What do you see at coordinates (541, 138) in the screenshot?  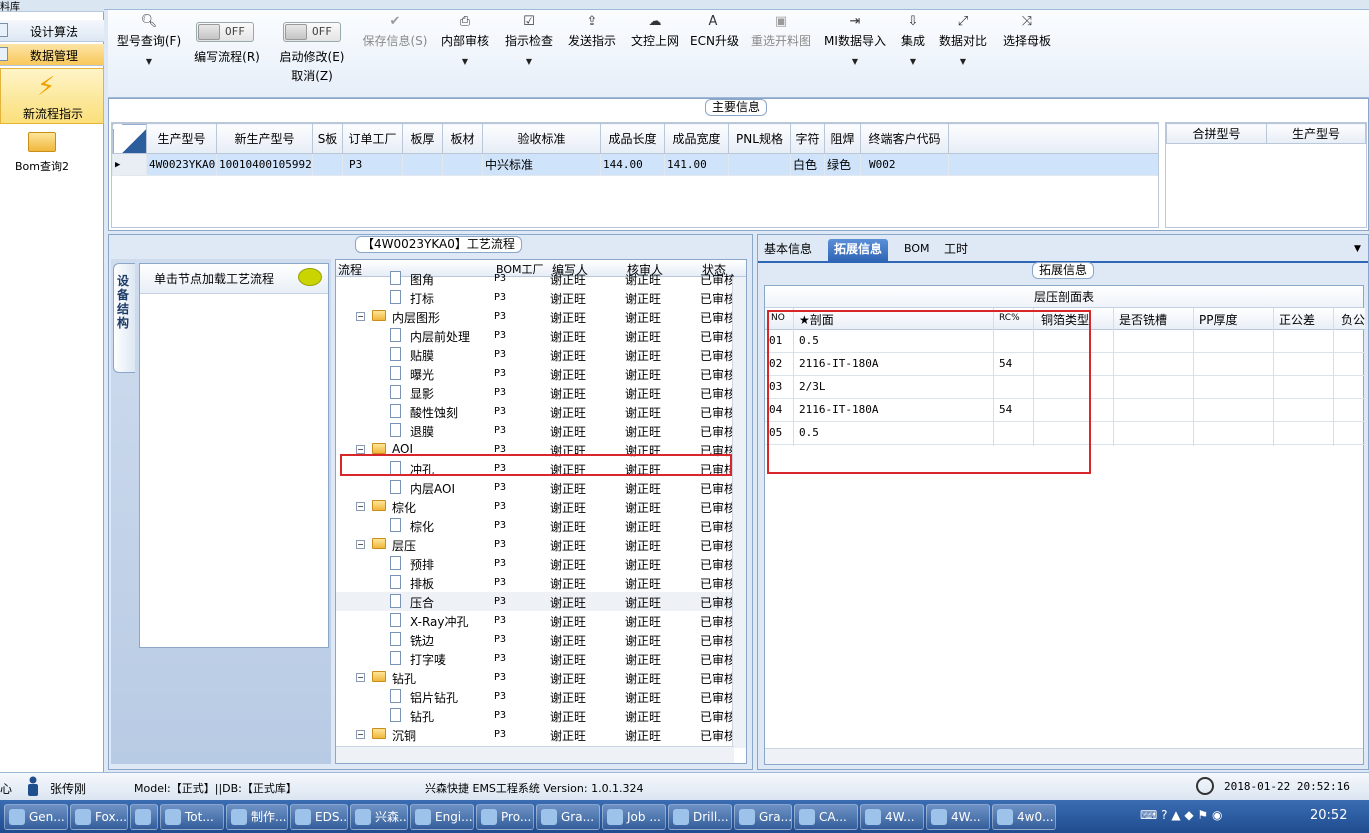 I see `col-header: 验收标准` at bounding box center [541, 138].